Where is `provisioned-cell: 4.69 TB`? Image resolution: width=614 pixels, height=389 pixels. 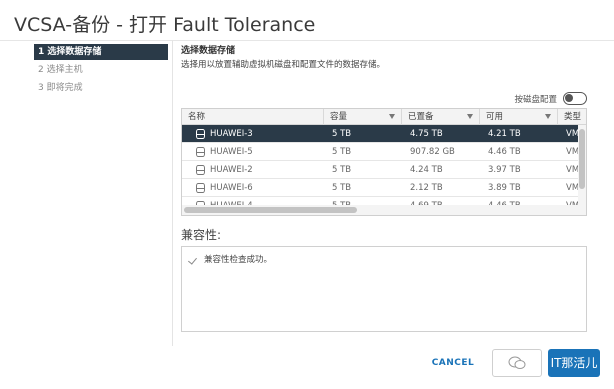 provisioned-cell: 4.69 TB is located at coordinates (441, 201).